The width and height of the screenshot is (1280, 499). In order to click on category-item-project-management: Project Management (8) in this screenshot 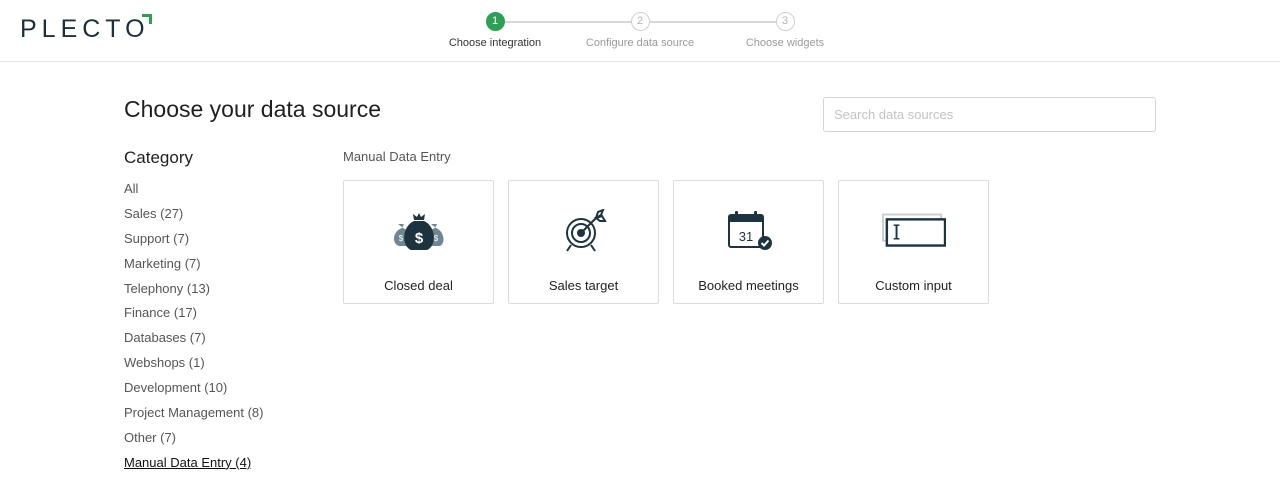, I will do `click(193, 416)`.